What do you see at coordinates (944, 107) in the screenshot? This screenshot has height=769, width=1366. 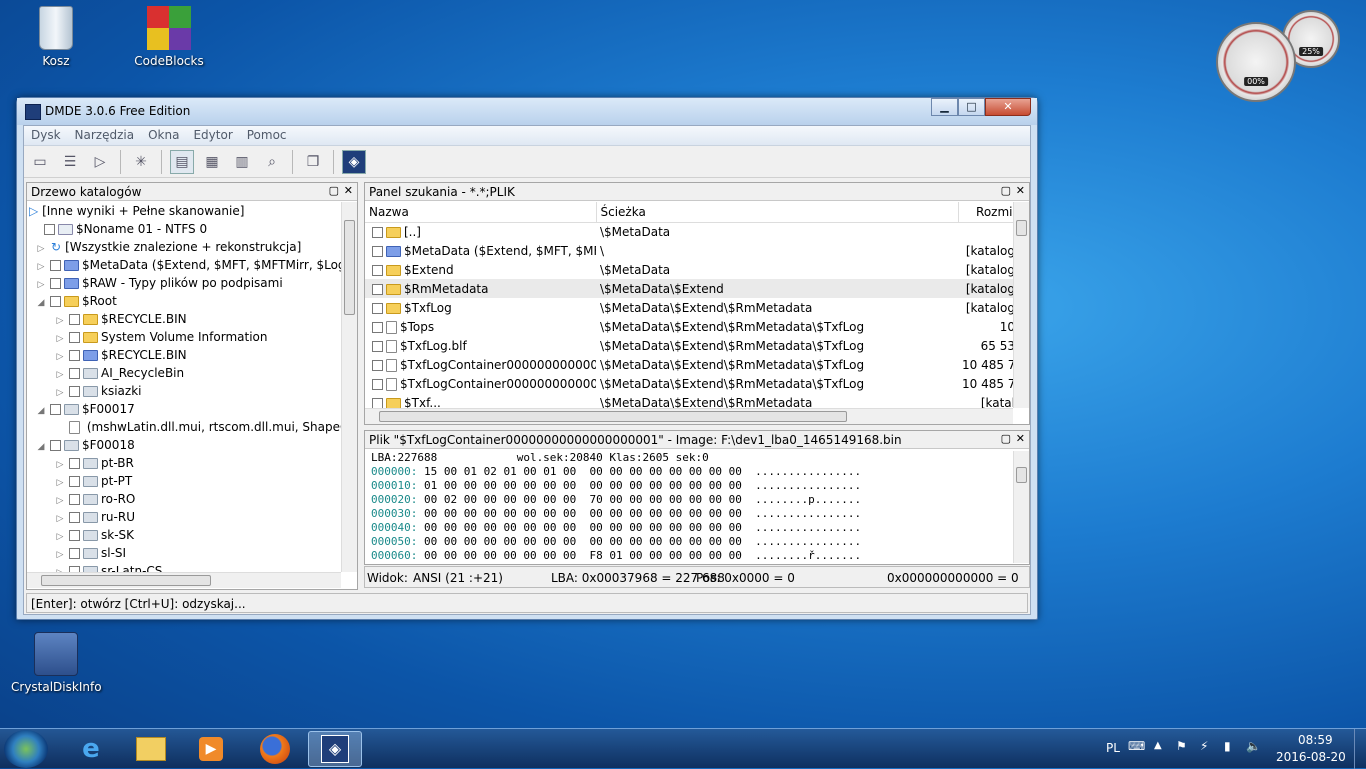 I see `minimize-button: ▁` at bounding box center [944, 107].